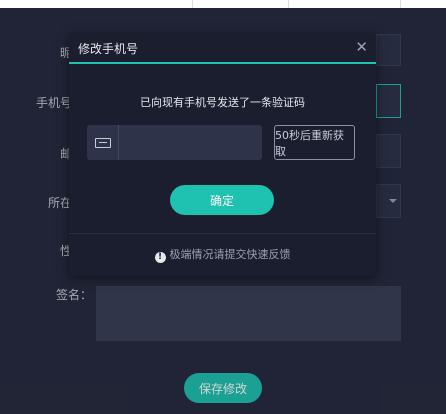 The width and height of the screenshot is (446, 414). Describe the element at coordinates (388, 50) in the screenshot. I see `nickname-input` at that location.